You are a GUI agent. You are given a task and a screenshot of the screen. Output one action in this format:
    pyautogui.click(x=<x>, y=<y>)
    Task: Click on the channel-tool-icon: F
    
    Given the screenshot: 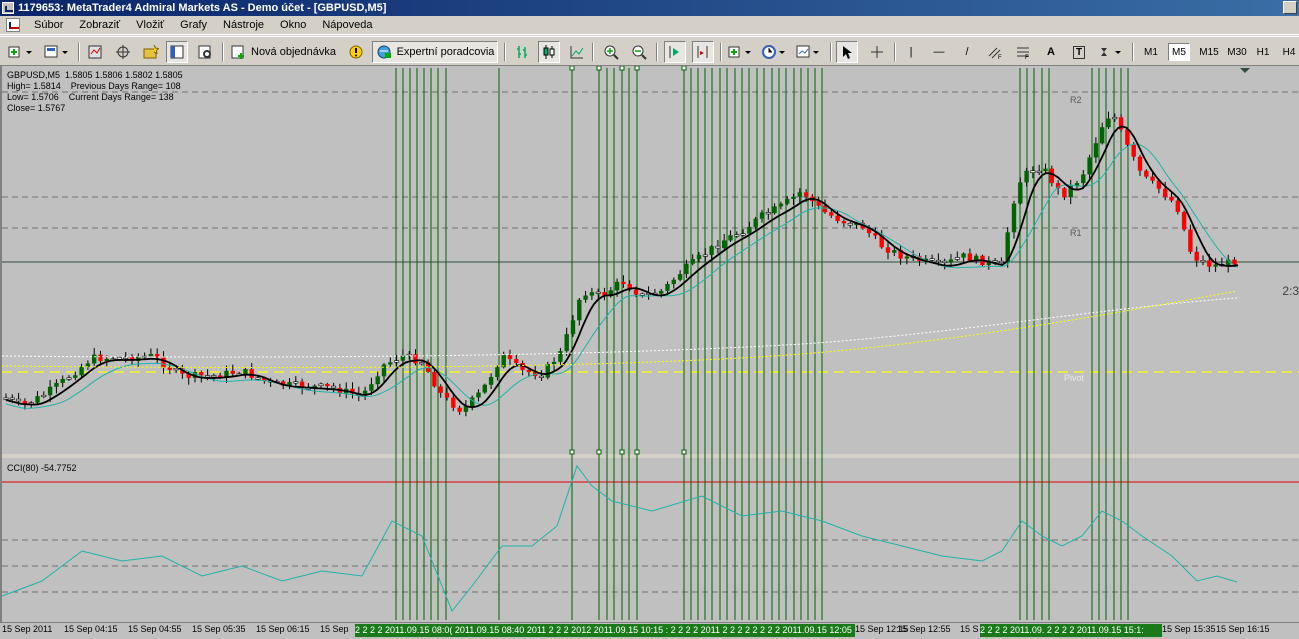 What is the action you would take?
    pyautogui.click(x=995, y=52)
    